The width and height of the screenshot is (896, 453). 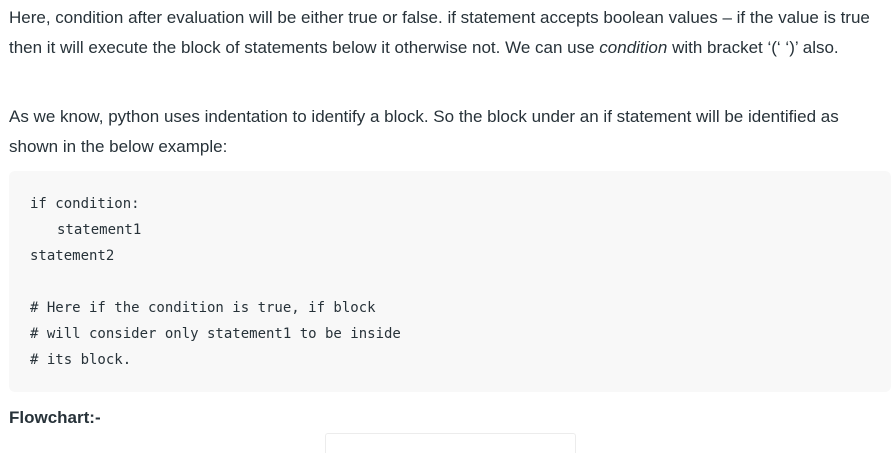 What do you see at coordinates (753, 47) in the screenshot?
I see `paragraph-text: with bracket ‘(‘ ‘)’ also.` at bounding box center [753, 47].